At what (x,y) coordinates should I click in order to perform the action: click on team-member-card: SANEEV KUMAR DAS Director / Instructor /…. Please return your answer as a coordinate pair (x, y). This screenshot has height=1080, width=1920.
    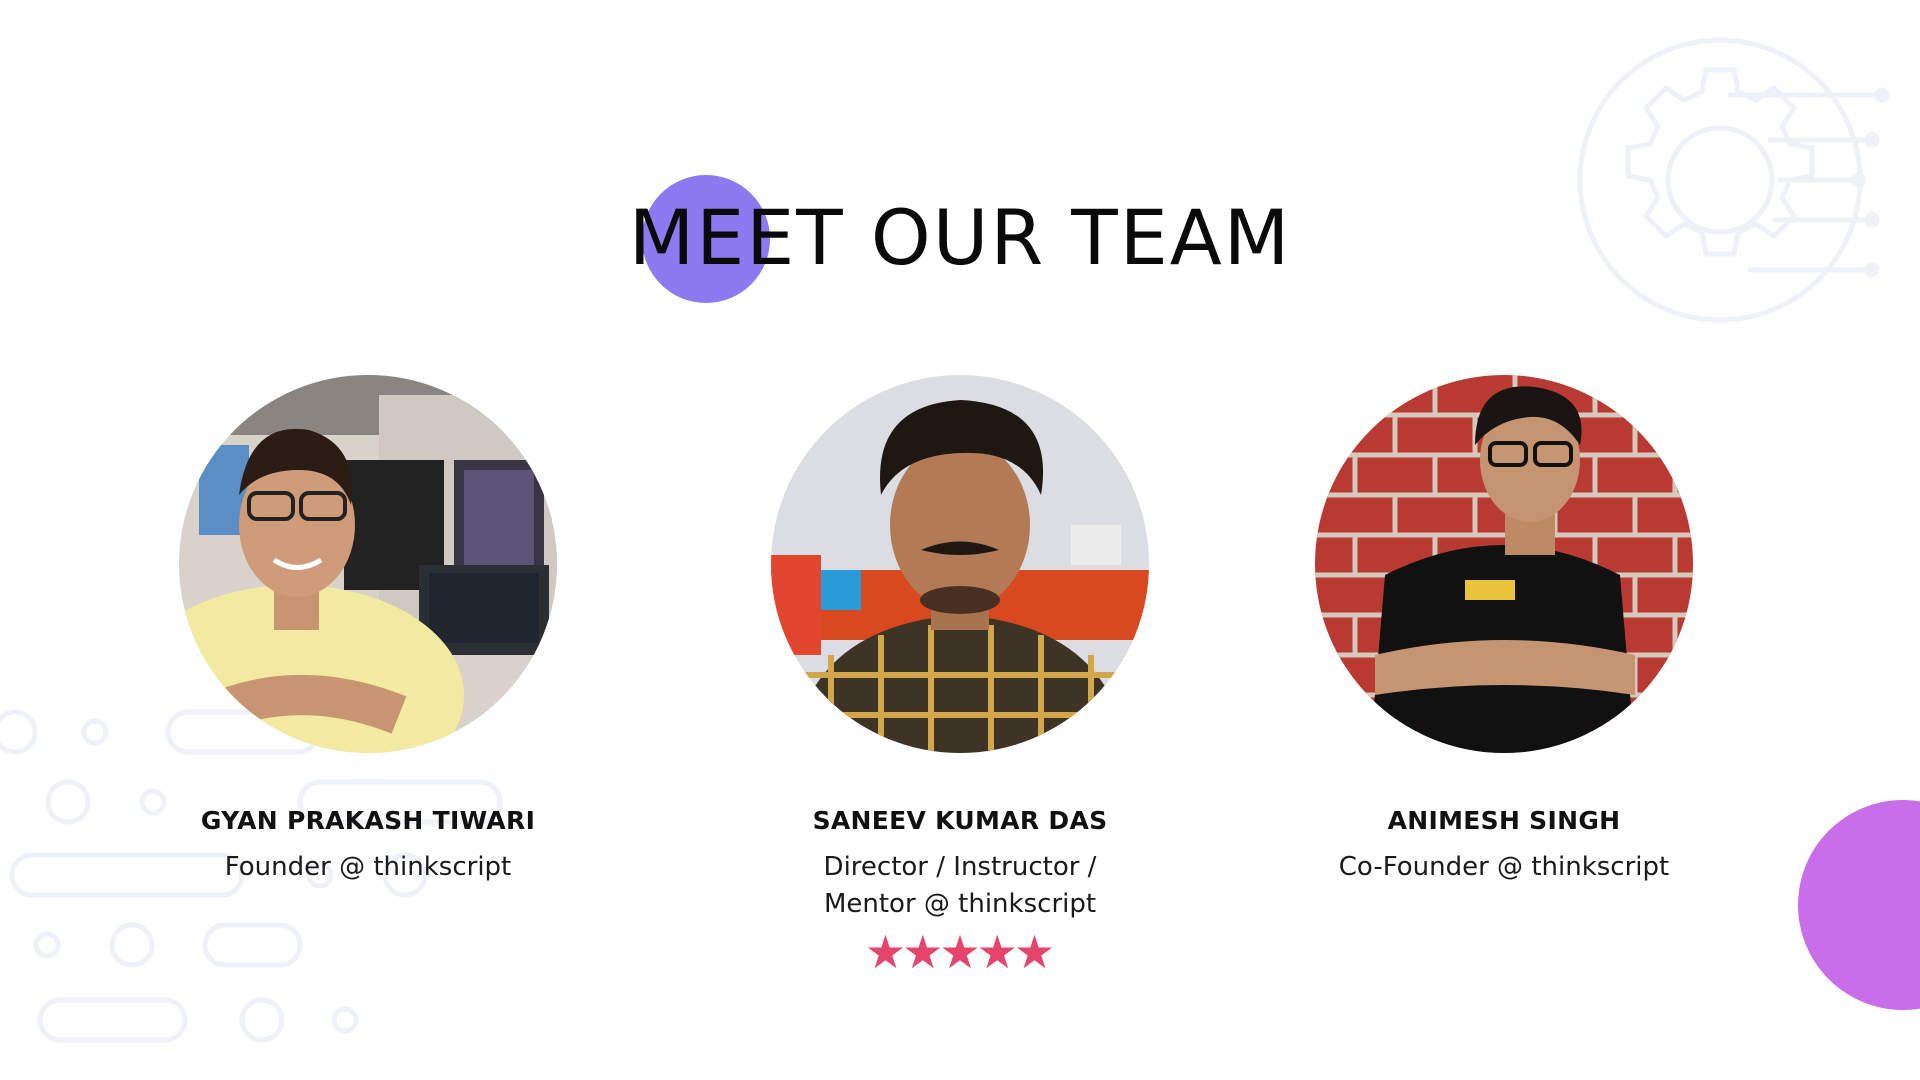
    Looking at the image, I should click on (960, 675).